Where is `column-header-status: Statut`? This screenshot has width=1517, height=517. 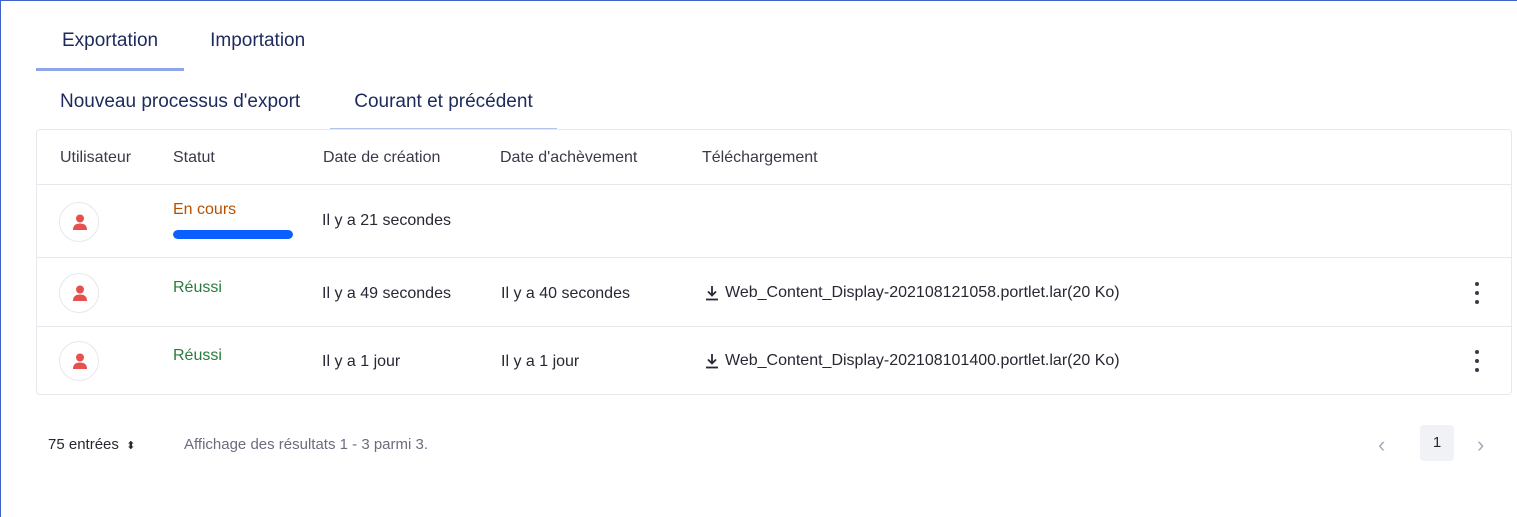
column-header-status: Statut is located at coordinates (194, 157).